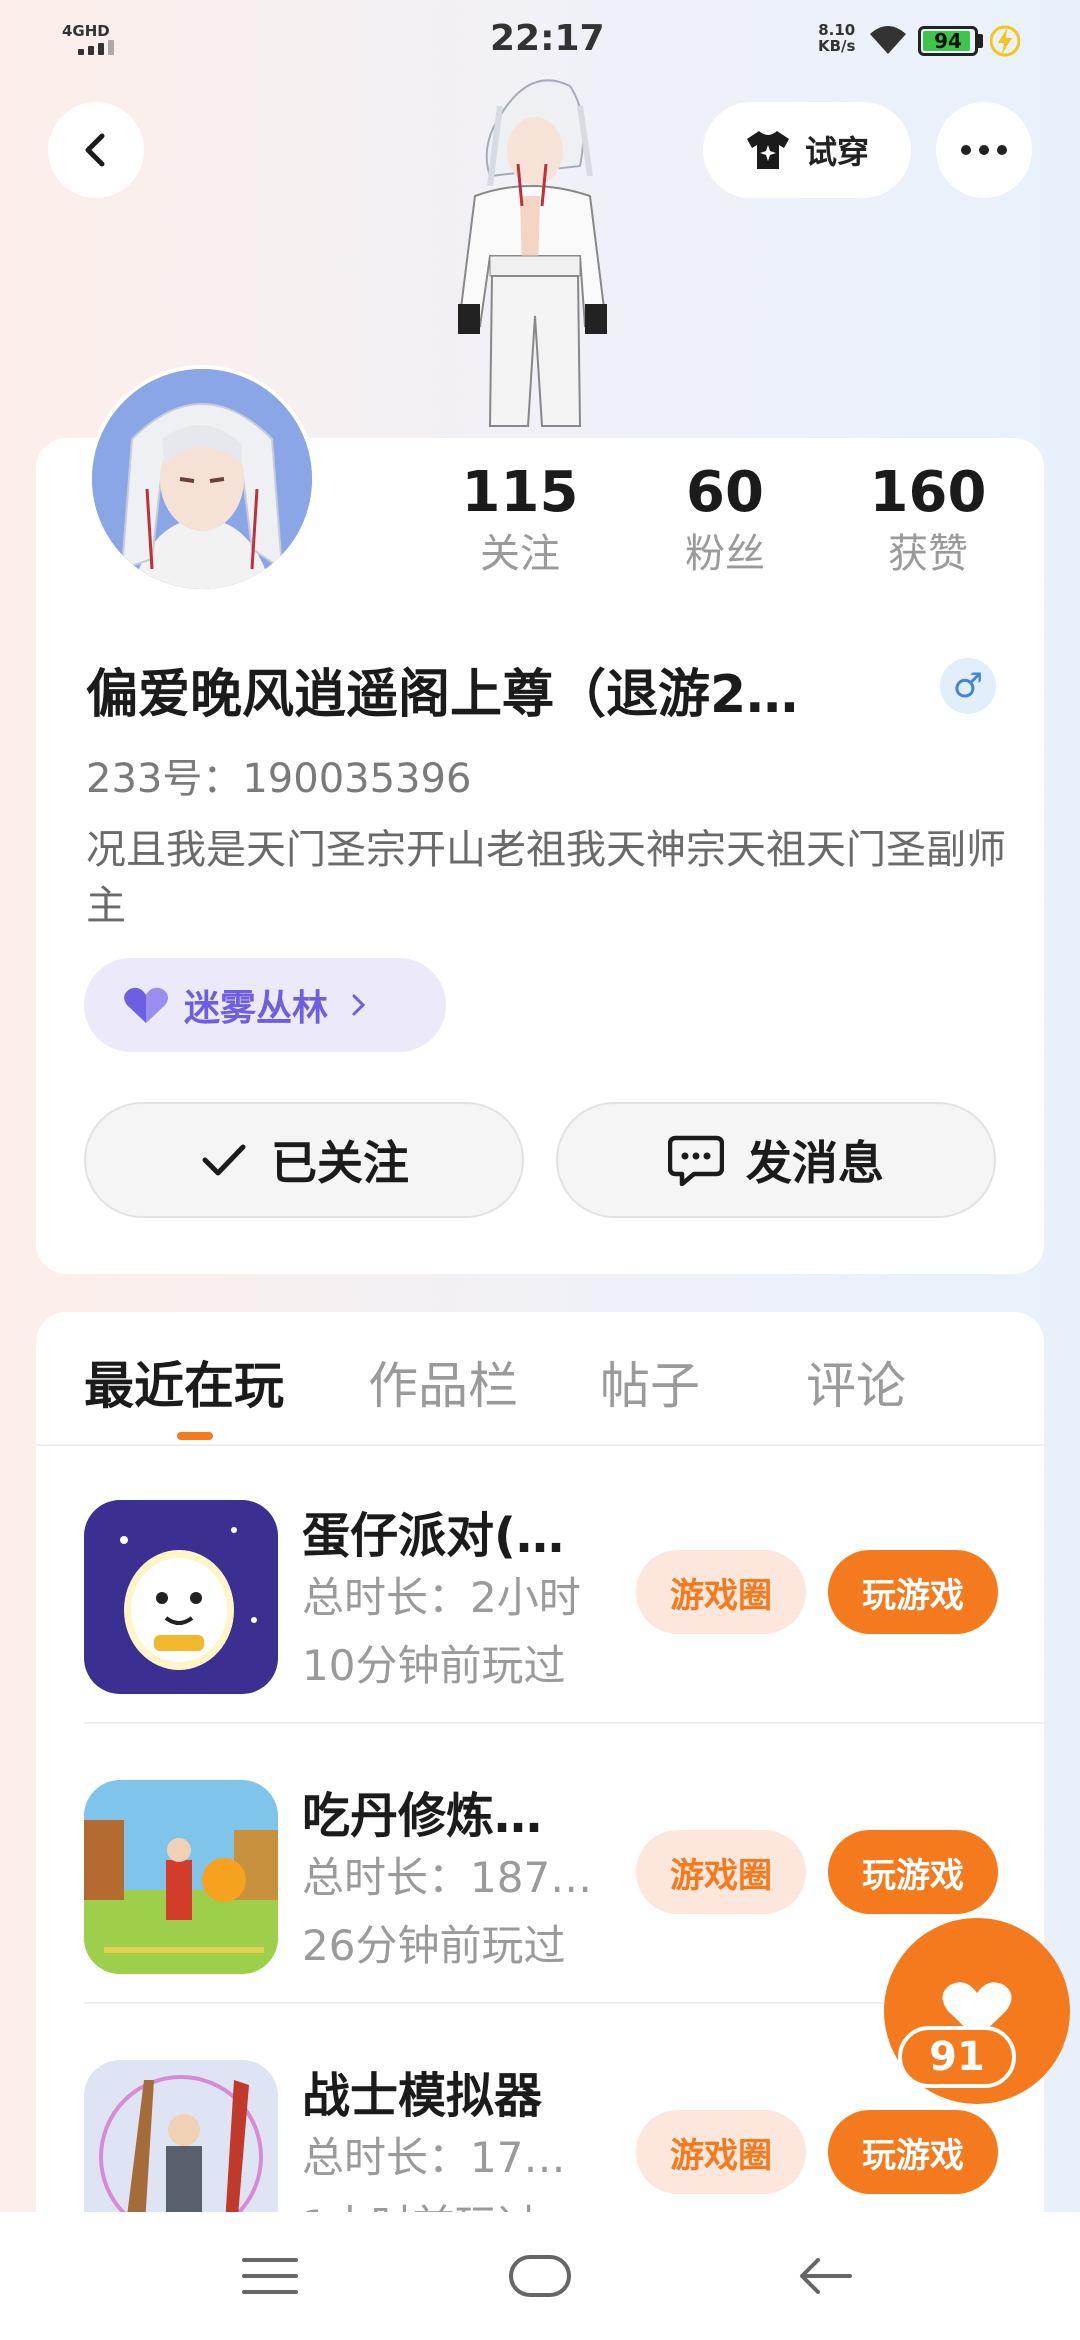 This screenshot has width=1080, height=2340. I want to click on send-message-button: 发消息, so click(776, 1160).